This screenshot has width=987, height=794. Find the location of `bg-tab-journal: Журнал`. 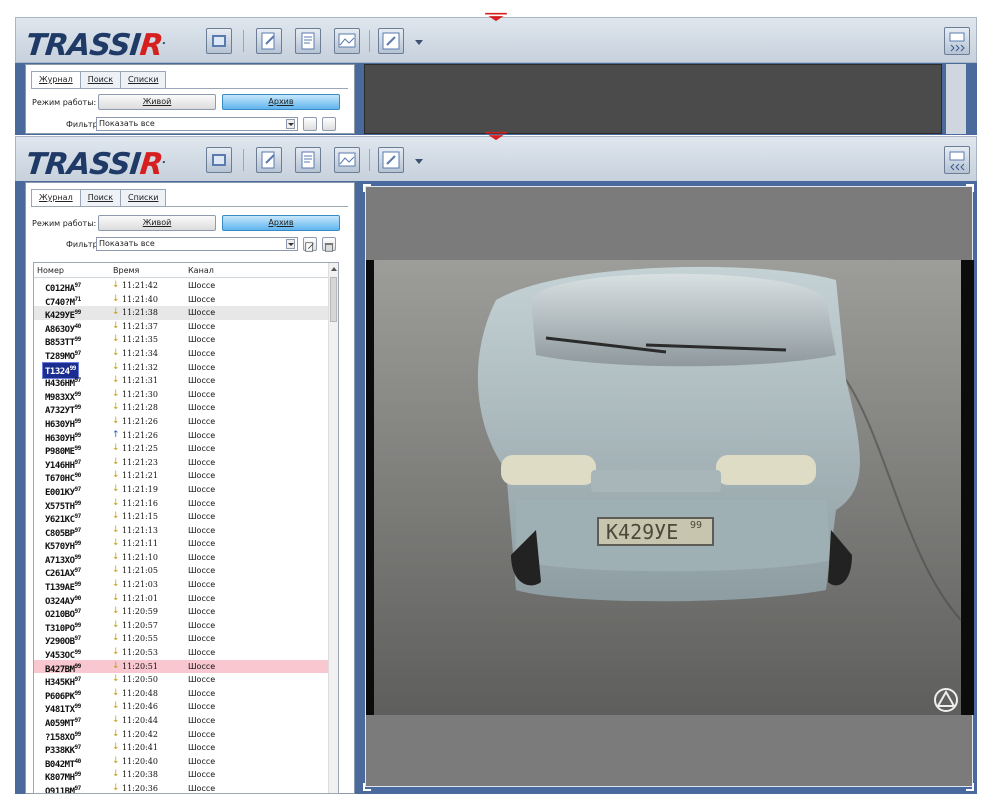

bg-tab-journal: Журнал is located at coordinates (56, 80).